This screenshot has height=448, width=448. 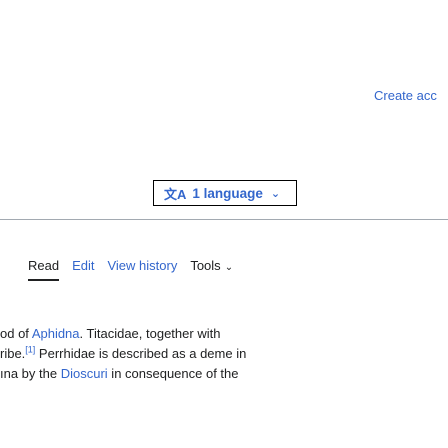 What do you see at coordinates (227, 193) in the screenshot?
I see `language-button-label: 1 language` at bounding box center [227, 193].